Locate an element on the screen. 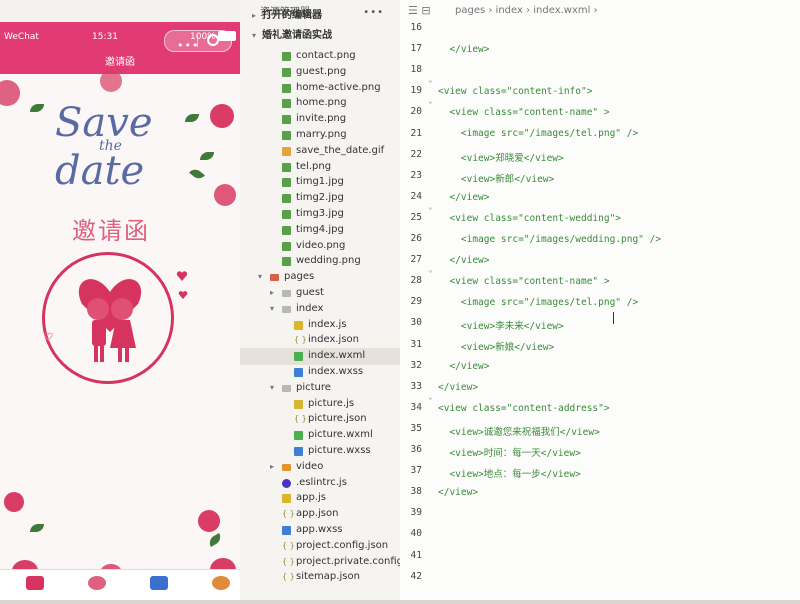  explorer-section: ▾ 婚礼邀请函实战 is located at coordinates (320, 36).